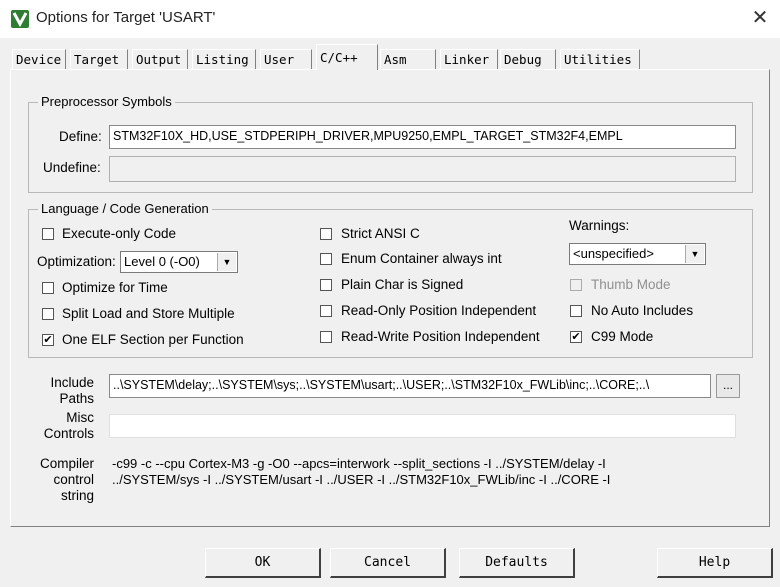 The width and height of the screenshot is (780, 587). I want to click on tab-output: Output, so click(160, 59).